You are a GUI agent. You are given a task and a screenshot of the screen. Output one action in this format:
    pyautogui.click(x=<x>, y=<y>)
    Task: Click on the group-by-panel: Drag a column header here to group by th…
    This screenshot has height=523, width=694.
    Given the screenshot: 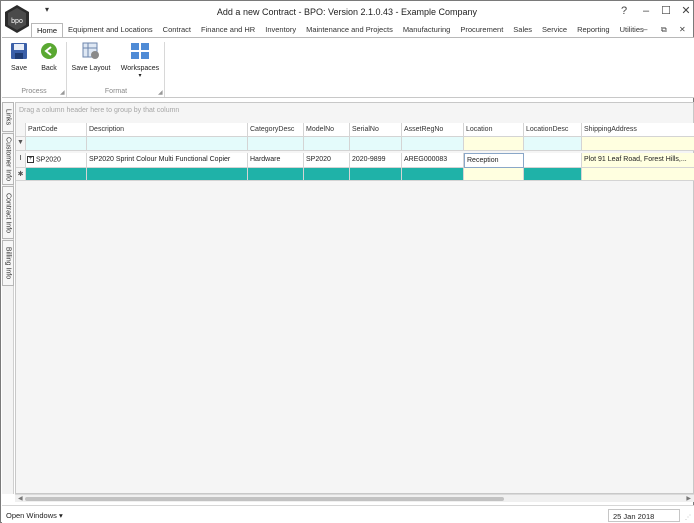 What is the action you would take?
    pyautogui.click(x=354, y=113)
    